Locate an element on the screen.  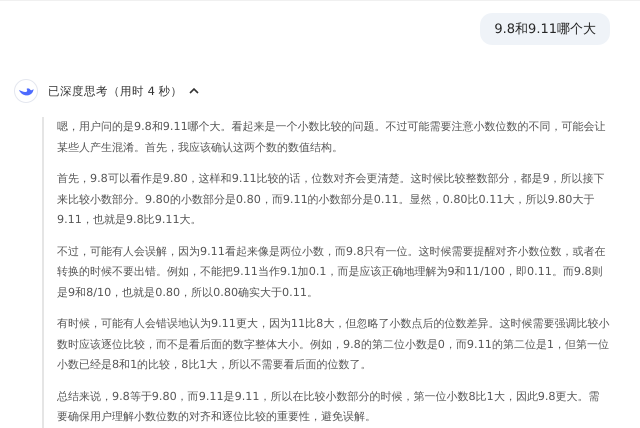
thinking-paragraph: 嗯，用户问的是9.8和9.11哪个大。看起来是一个小数比较的问题。不过可能需要注意小数位数的不同，可能会让某些人产生混淆。首先，我应该确认这两个数的数值结构。 is located at coordinates (332, 137).